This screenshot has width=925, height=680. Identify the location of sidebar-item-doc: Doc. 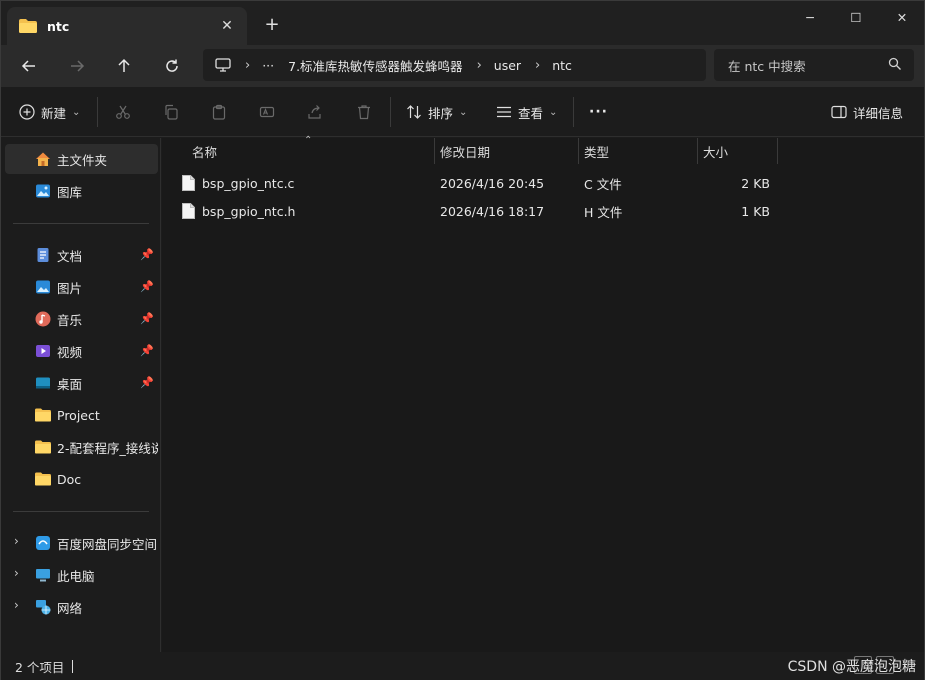
(81, 479).